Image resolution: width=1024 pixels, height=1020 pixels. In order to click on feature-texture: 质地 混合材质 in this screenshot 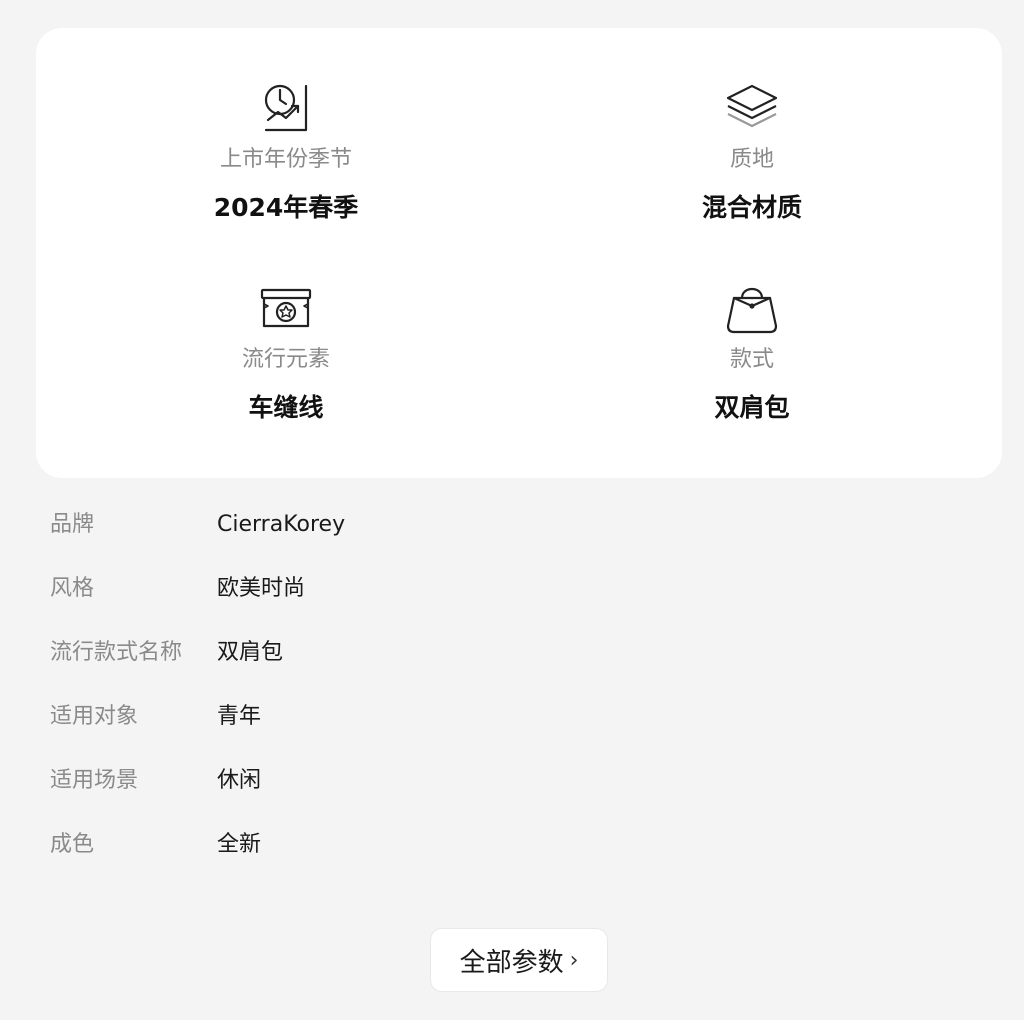, I will do `click(752, 152)`.